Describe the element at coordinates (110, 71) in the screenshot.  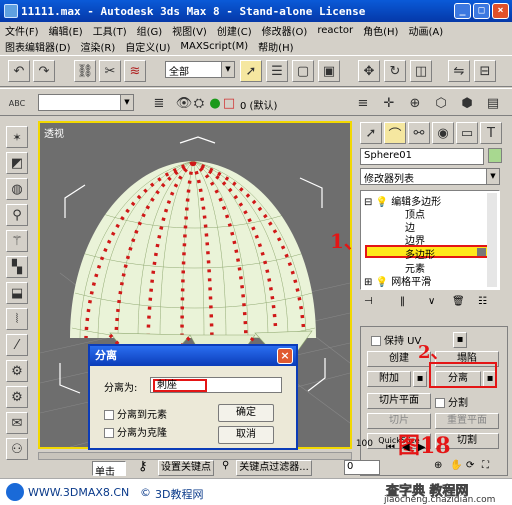
I see `unlink-icon: ✂` at that location.